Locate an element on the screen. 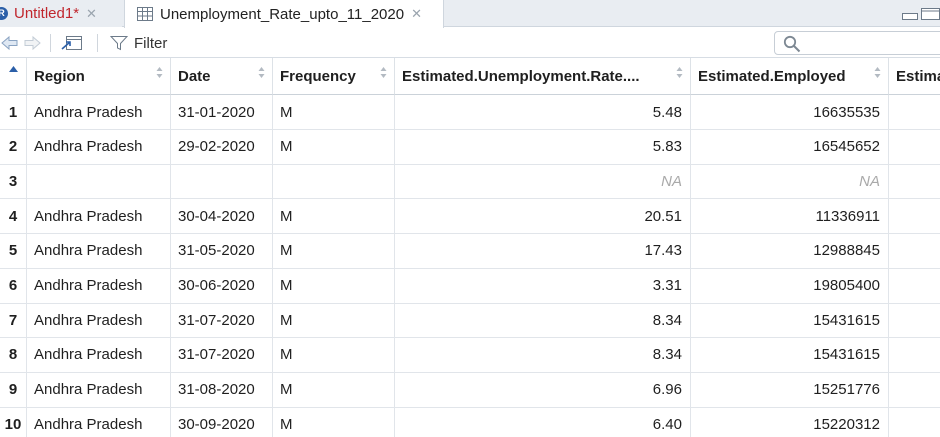 The height and width of the screenshot is (437, 940). cell-unemployment-rate: 6.40 is located at coordinates (543, 422).